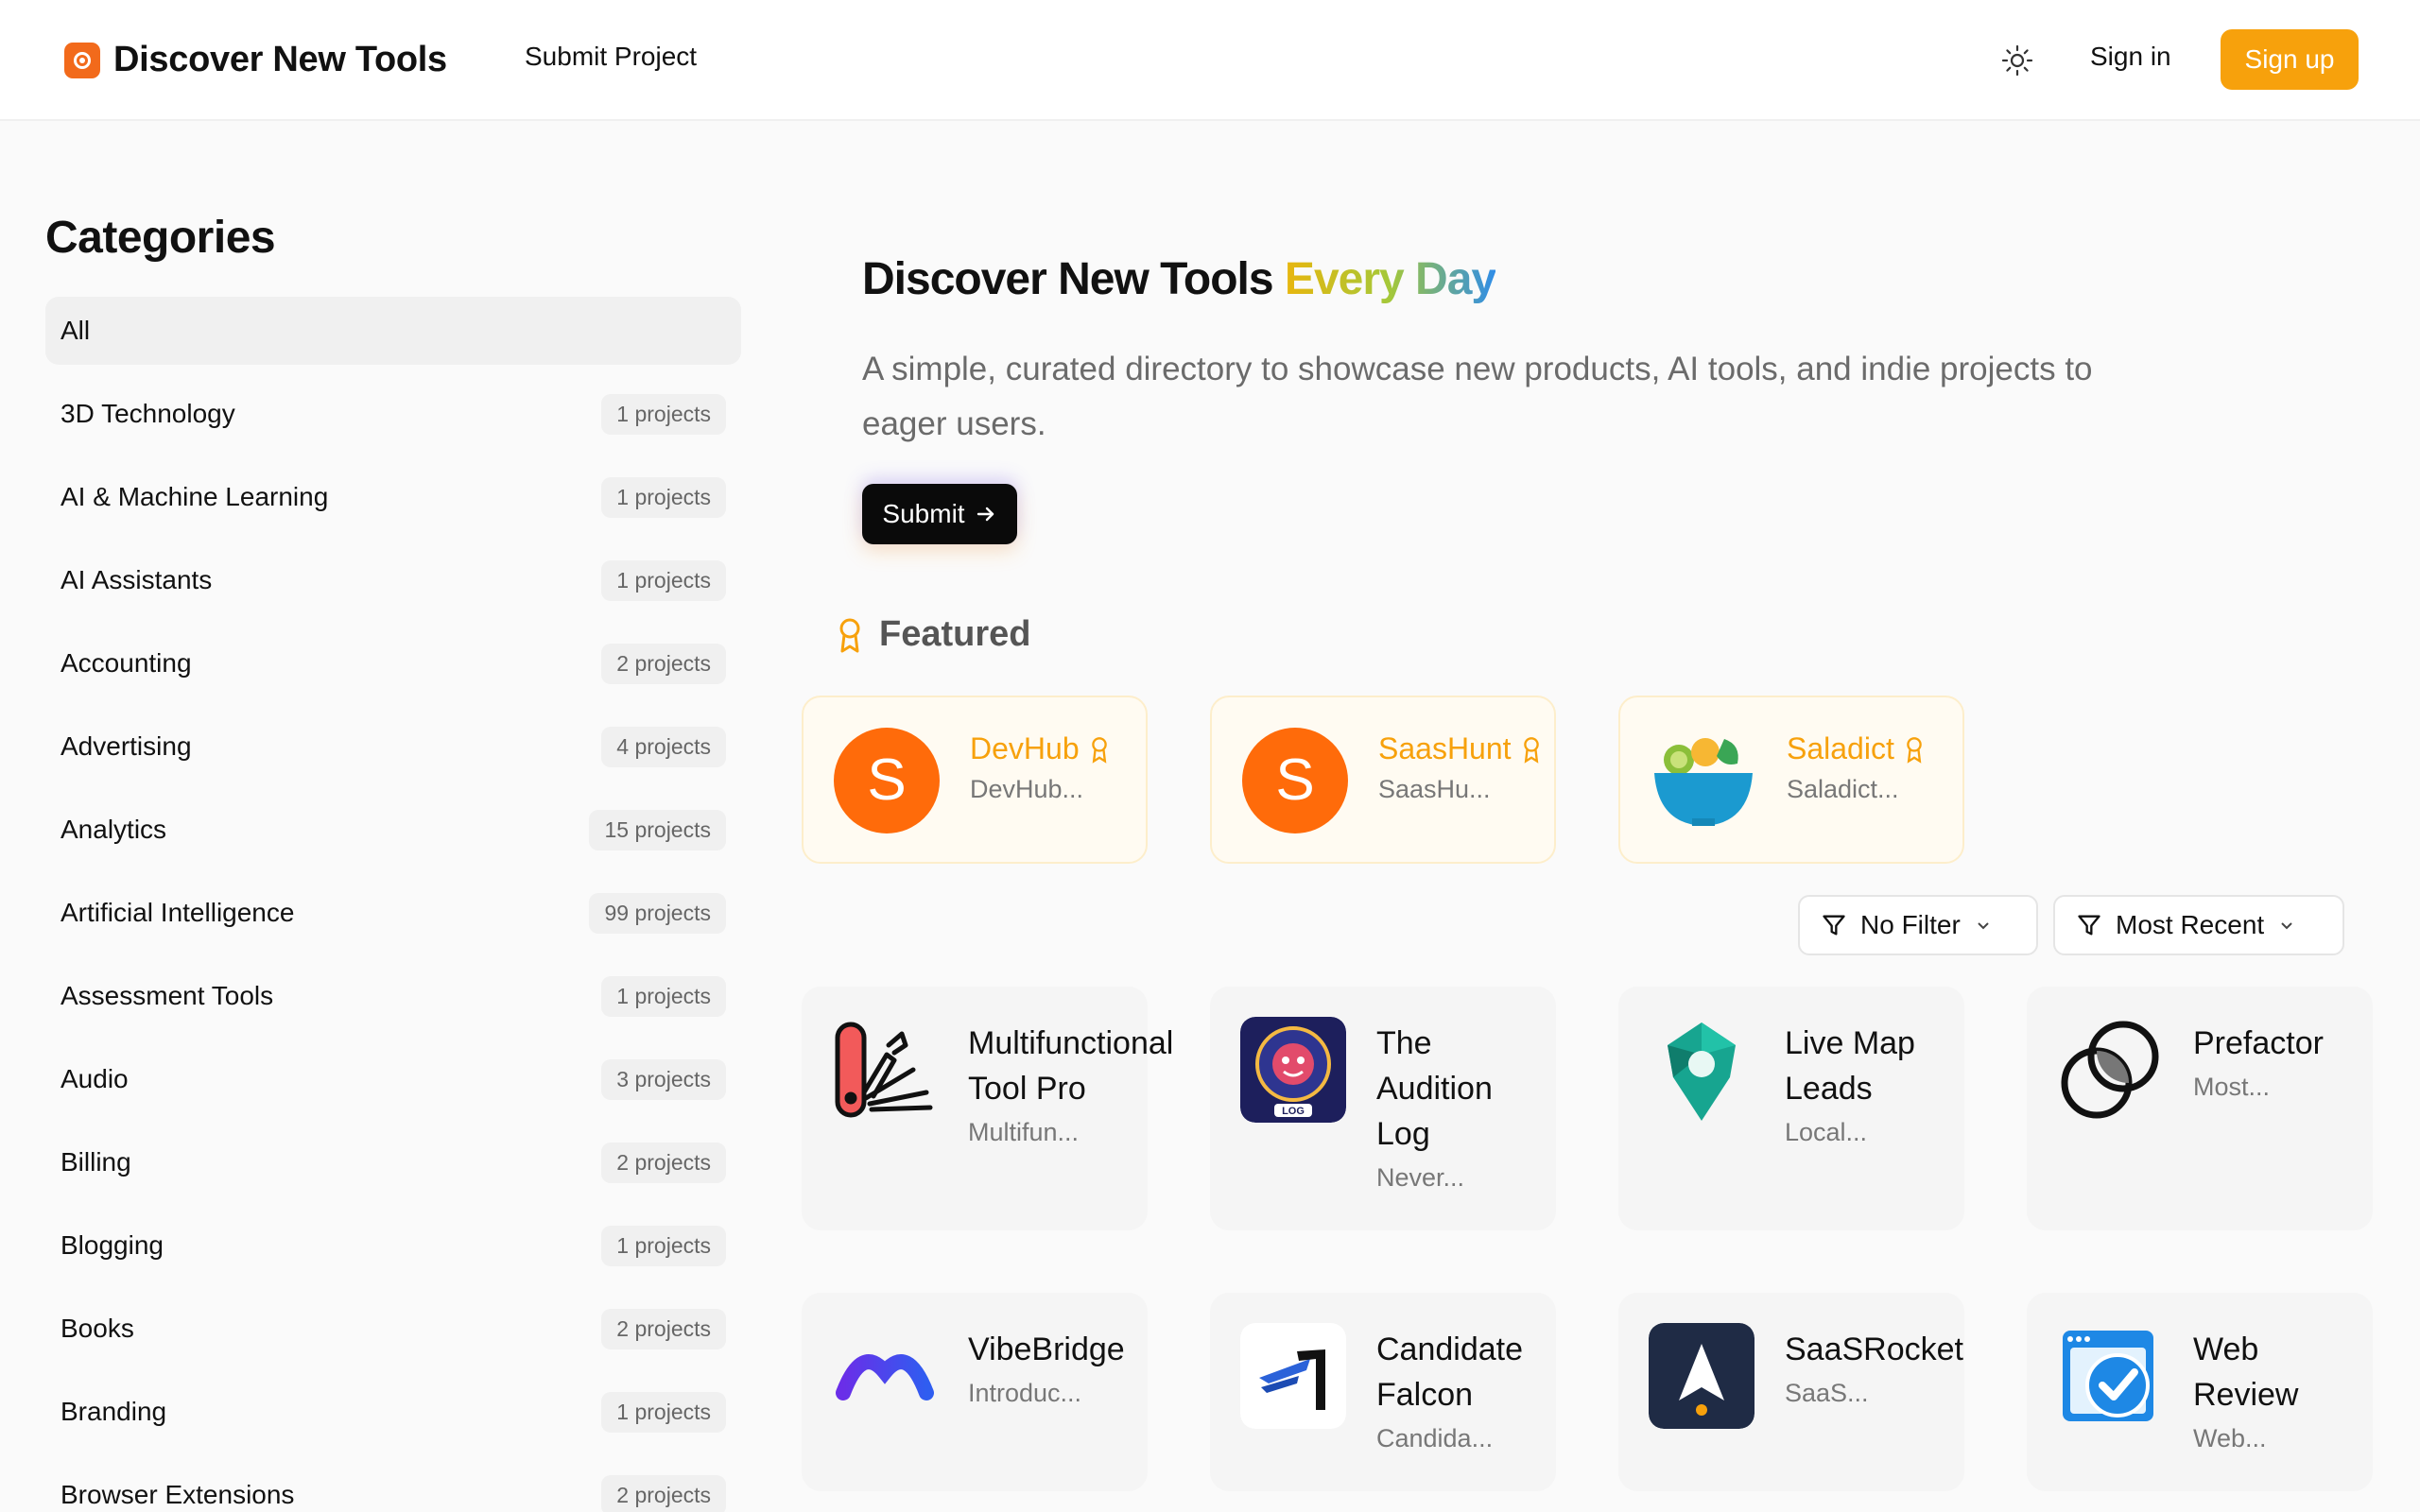 The width and height of the screenshot is (2420, 1512). What do you see at coordinates (2198, 925) in the screenshot?
I see `sort-dropdown: Most Recent` at bounding box center [2198, 925].